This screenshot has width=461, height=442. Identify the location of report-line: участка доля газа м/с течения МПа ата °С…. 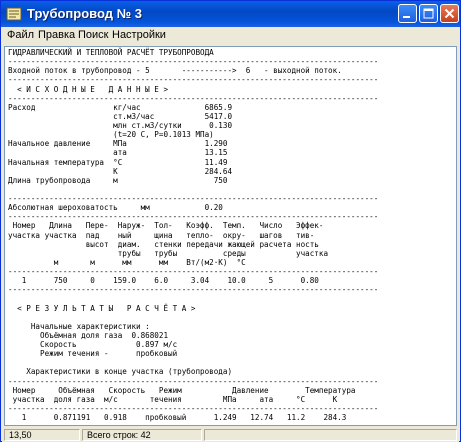
(173, 399).